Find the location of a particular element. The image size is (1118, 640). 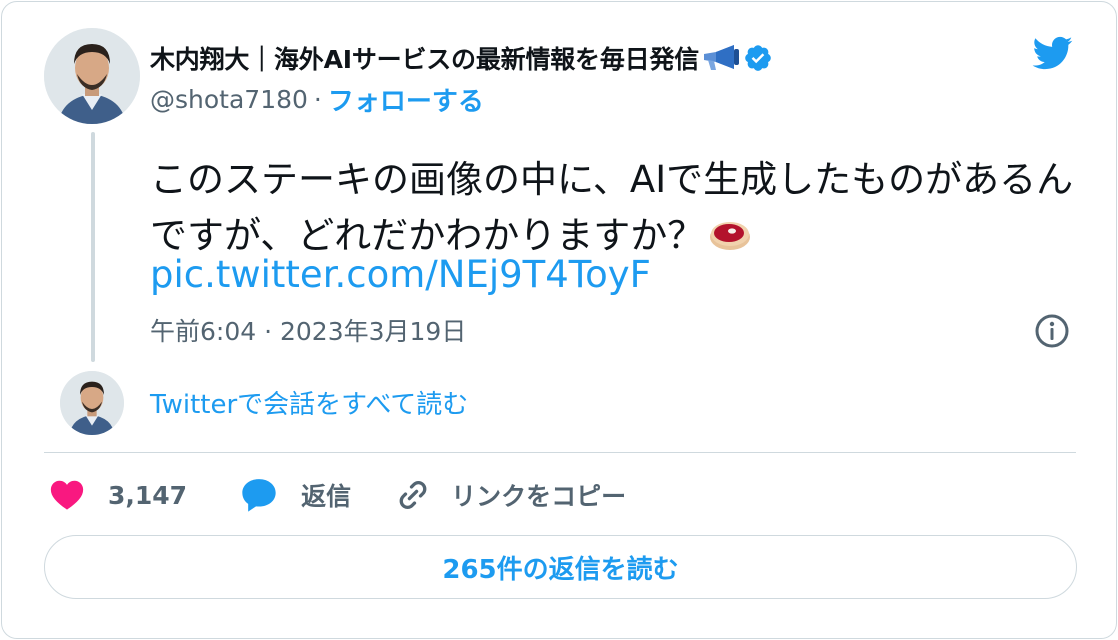

thread-line is located at coordinates (93, 247).